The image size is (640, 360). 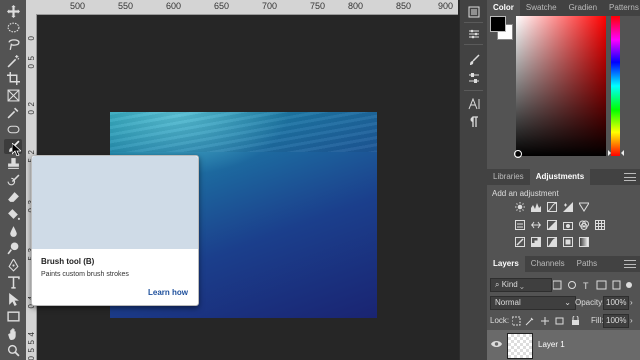 What do you see at coordinates (616, 303) in the screenshot?
I see `opacity-input: 100%` at bounding box center [616, 303].